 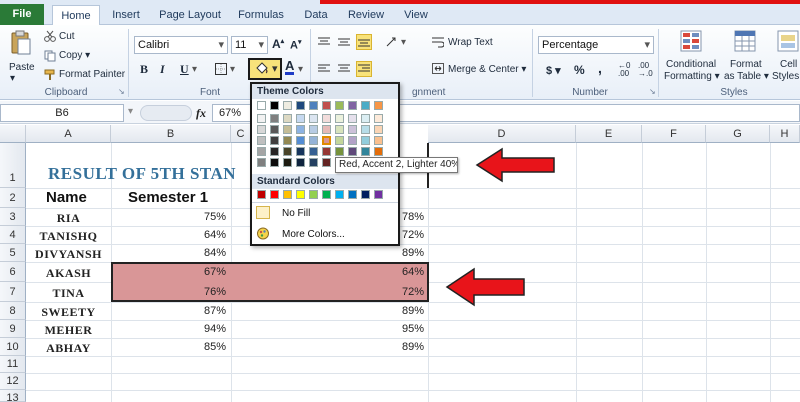 What do you see at coordinates (62, 113) in the screenshot?
I see `name-box: B6` at bounding box center [62, 113].